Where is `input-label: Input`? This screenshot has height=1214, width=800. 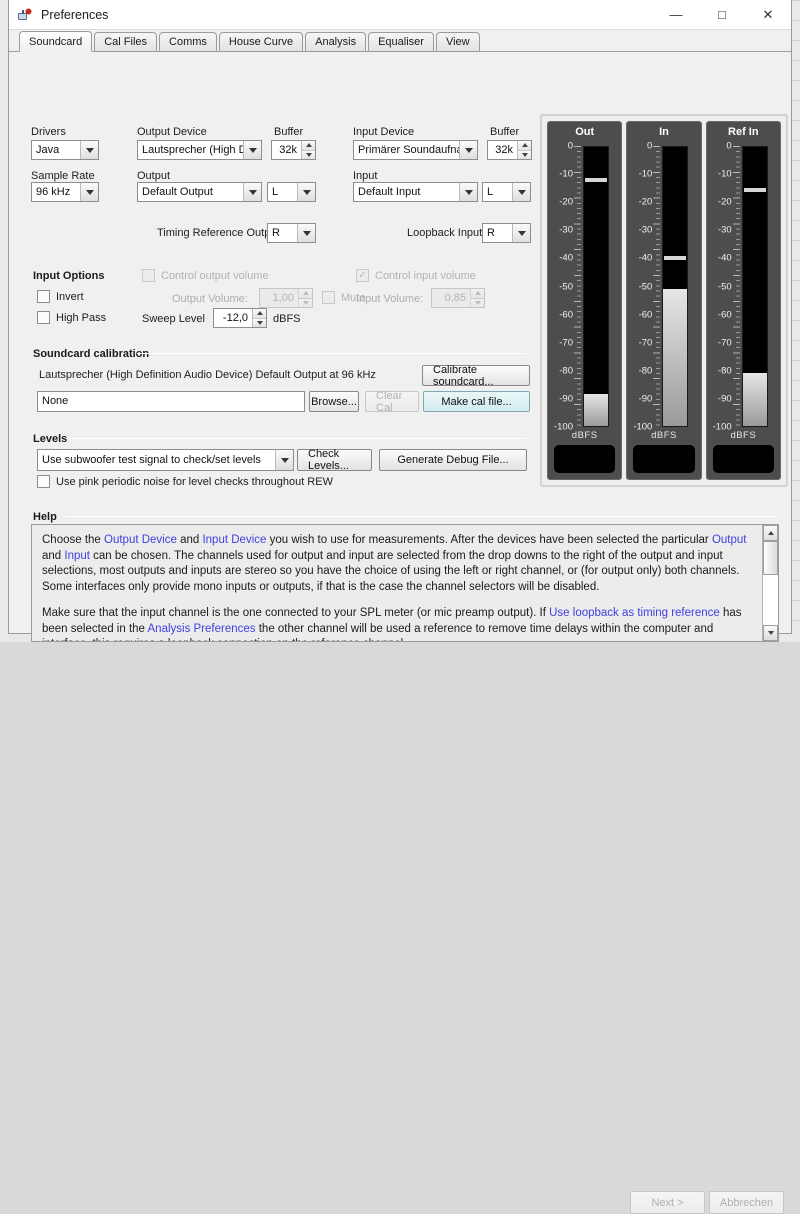 input-label: Input is located at coordinates (365, 176).